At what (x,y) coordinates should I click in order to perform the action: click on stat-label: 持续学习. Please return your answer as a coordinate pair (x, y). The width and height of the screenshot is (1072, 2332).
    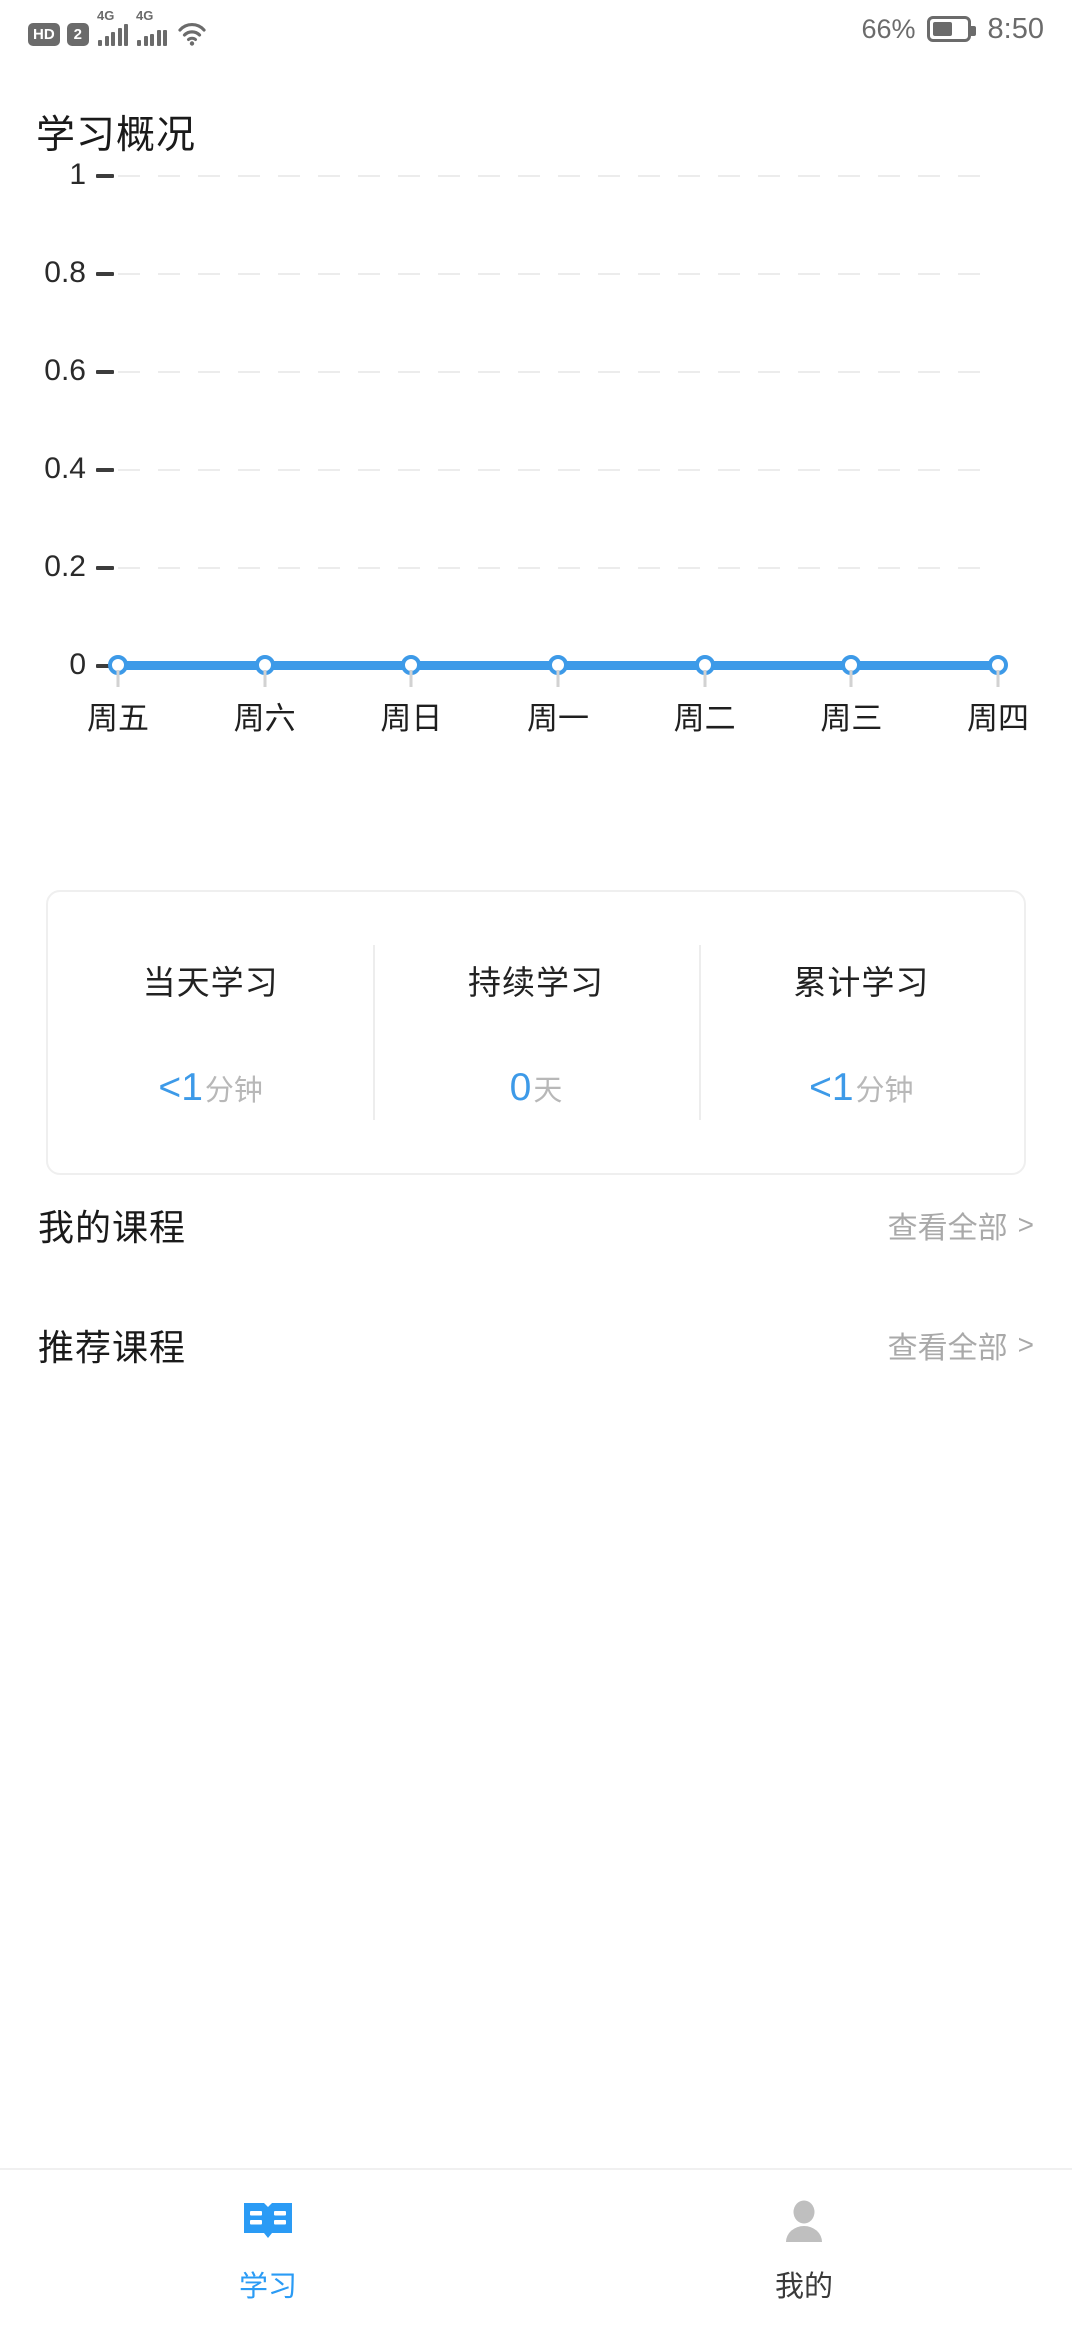
    Looking at the image, I should click on (535, 982).